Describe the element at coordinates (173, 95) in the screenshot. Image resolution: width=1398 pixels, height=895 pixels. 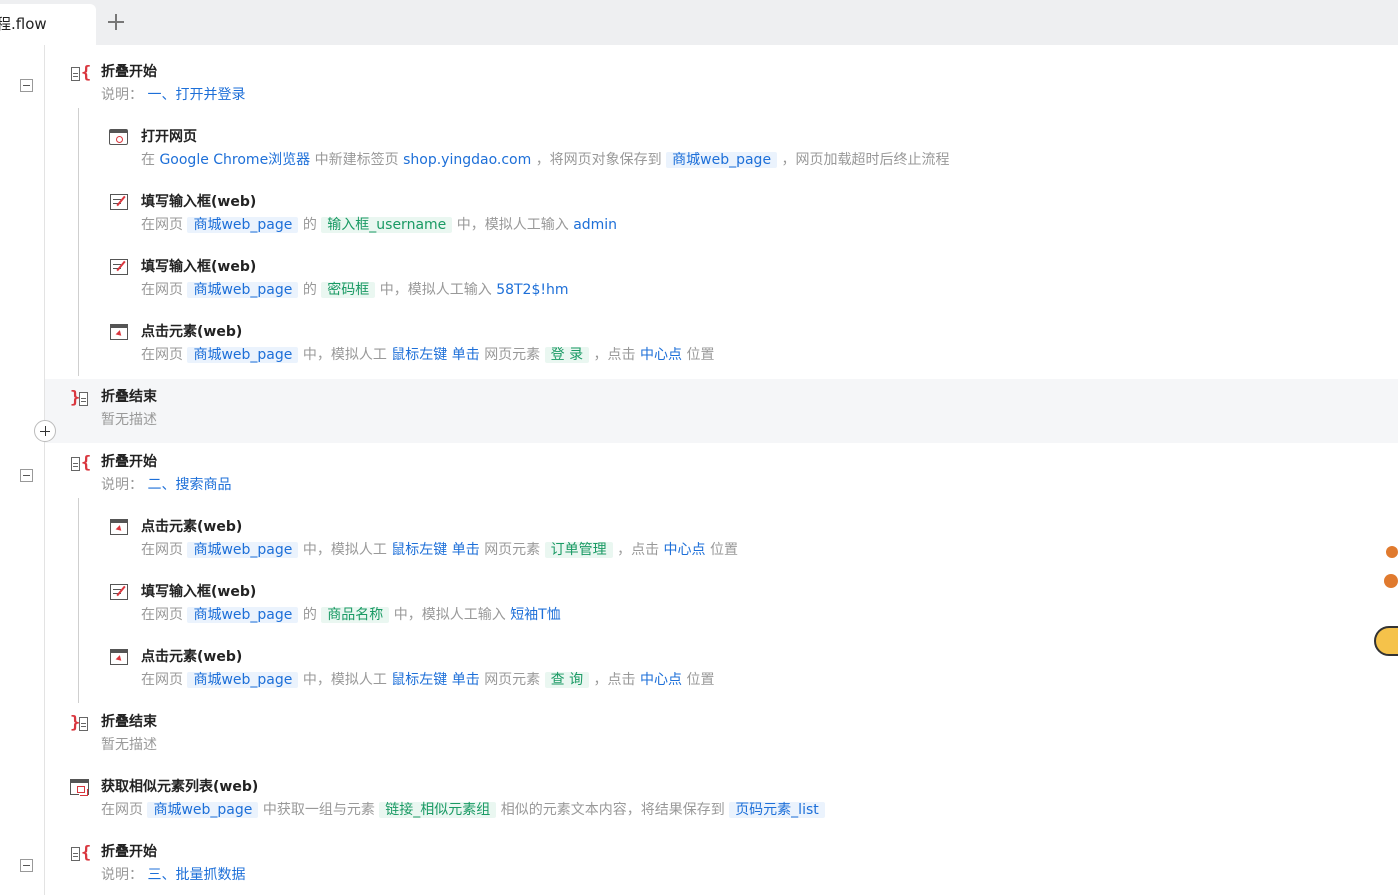
I see `step-desc: 说明： 一、打开并登录` at that location.